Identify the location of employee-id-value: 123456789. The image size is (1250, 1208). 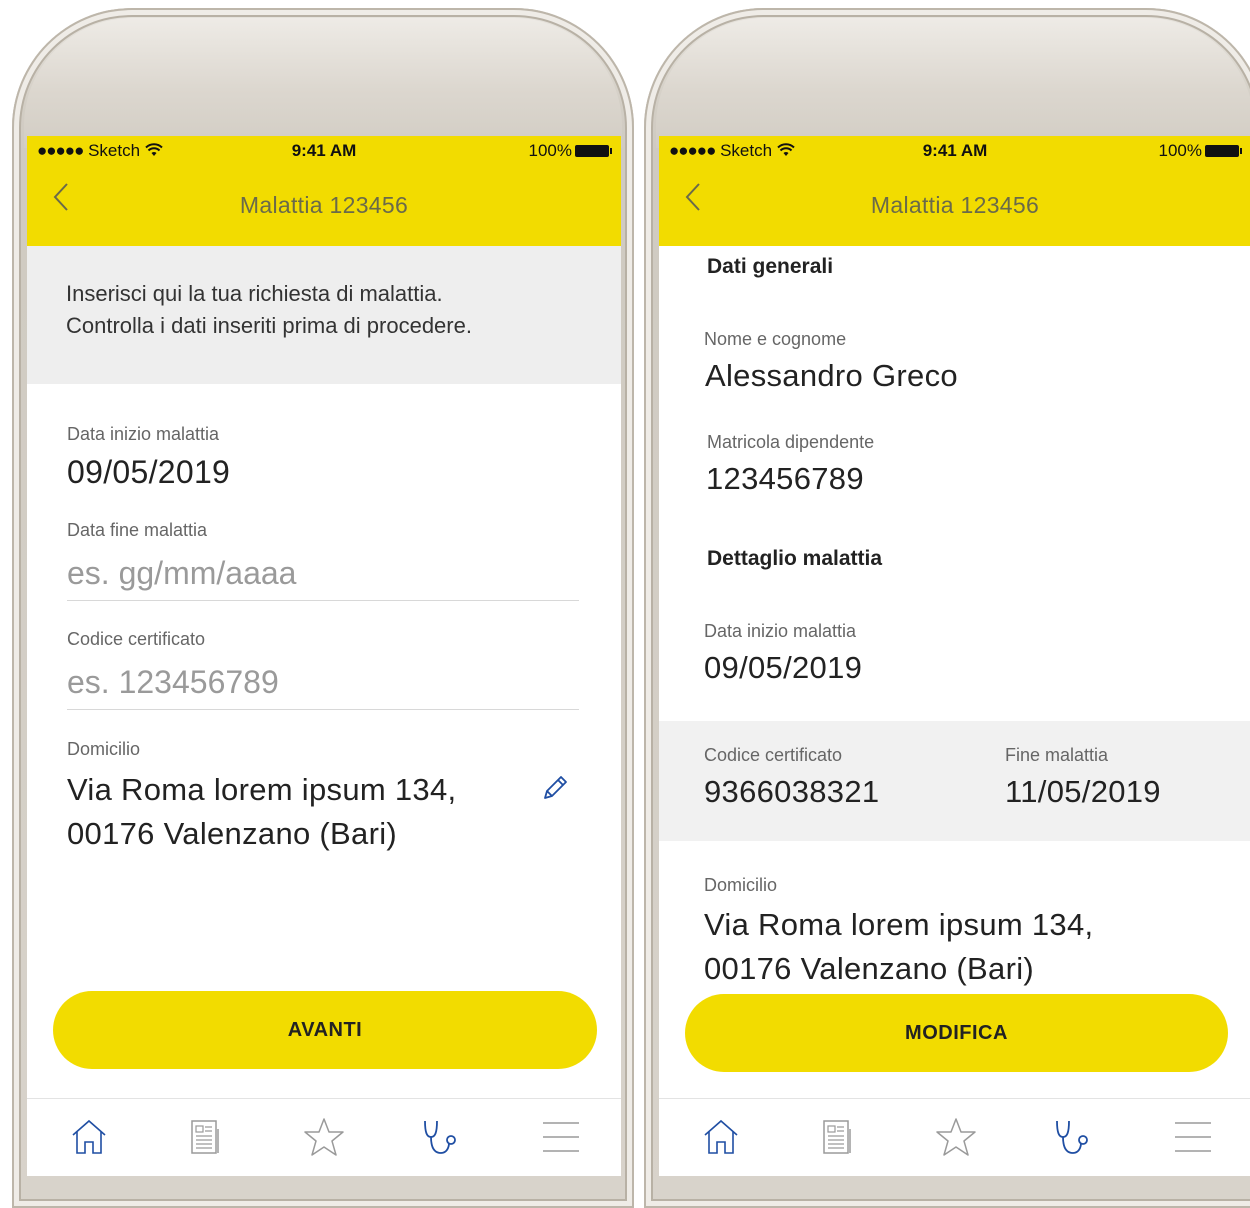
(785, 478).